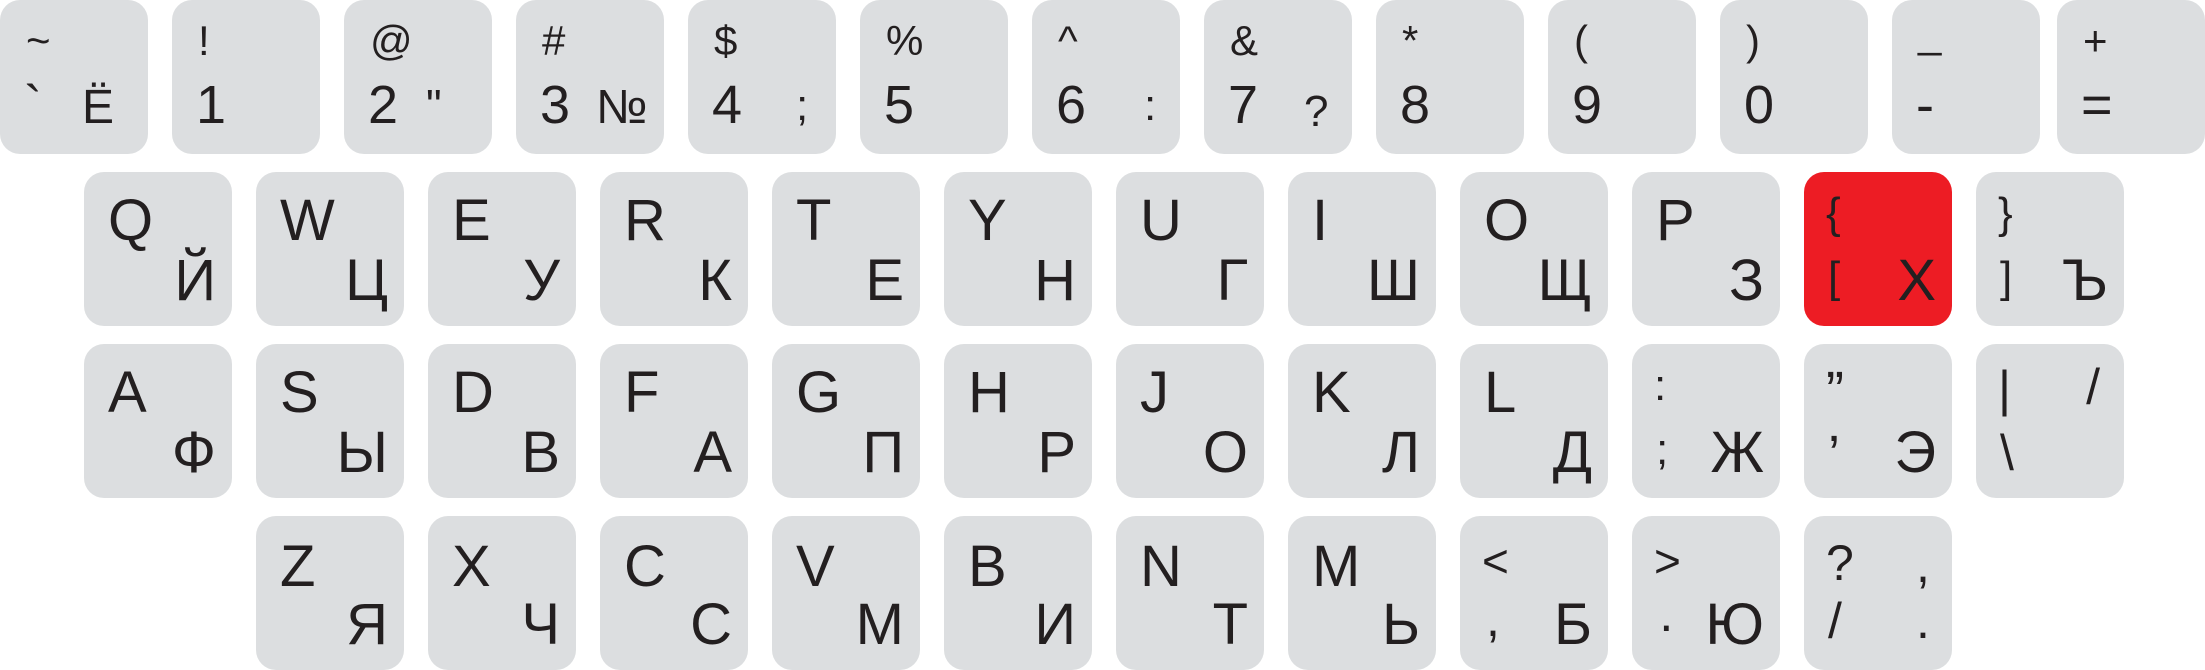 The image size is (2205, 670). Describe the element at coordinates (1018, 249) in the screenshot. I see `key-y: Y Н` at that location.